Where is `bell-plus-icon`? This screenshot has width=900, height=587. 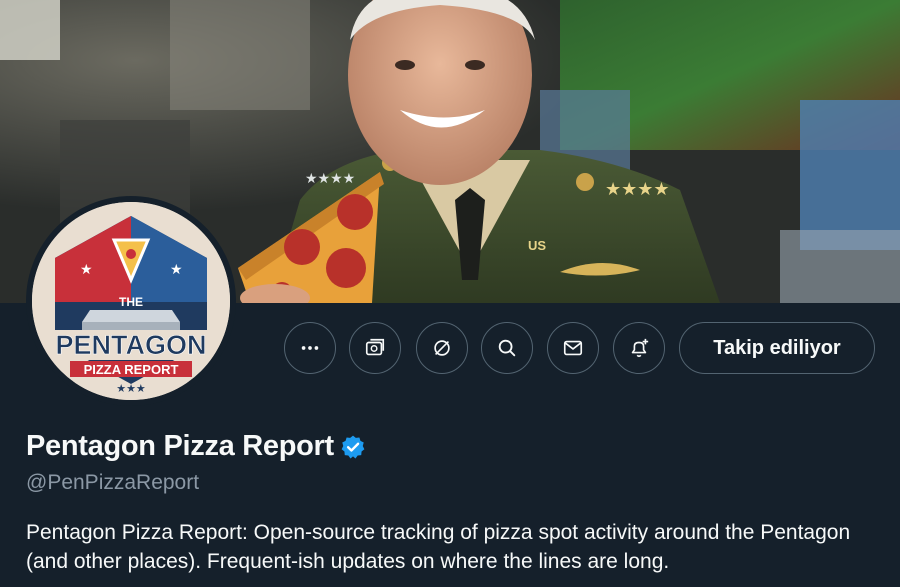
bell-plus-icon is located at coordinates (640, 348).